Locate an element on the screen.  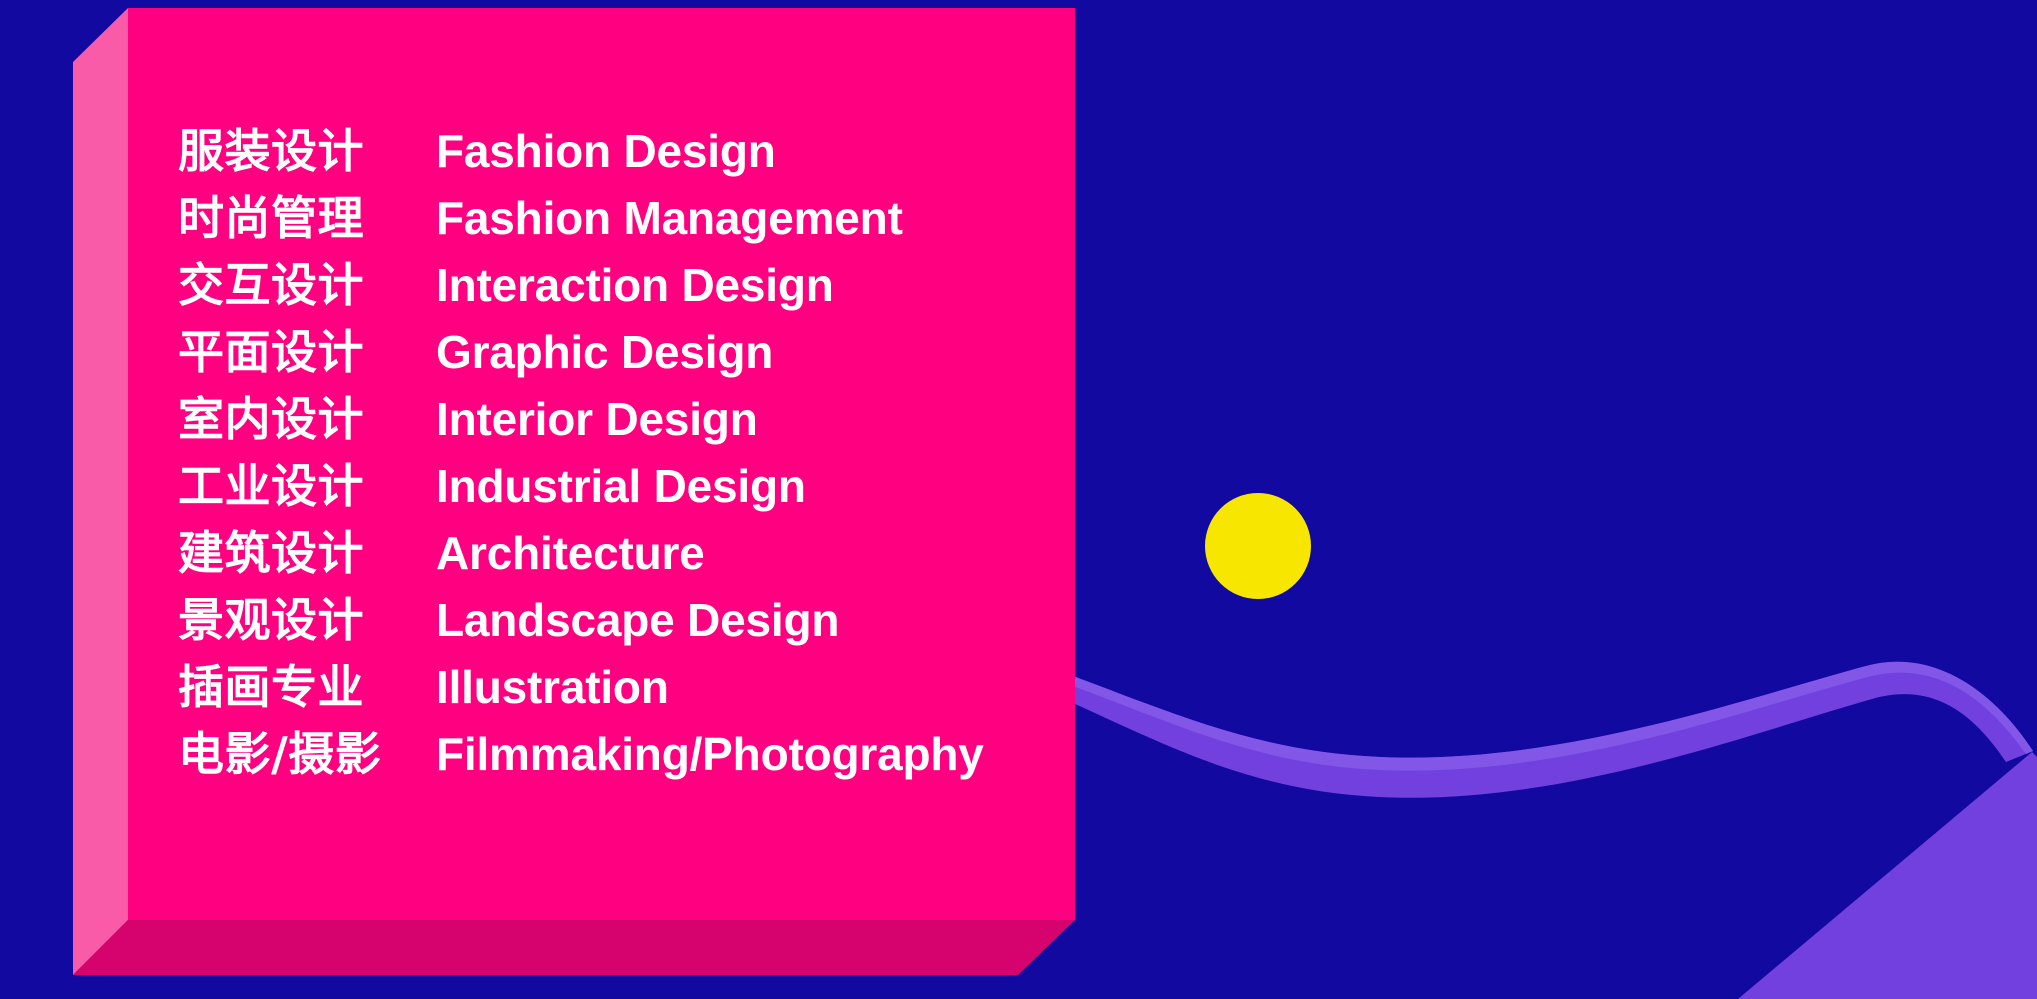
major-name-en: Filmmaking/Photography is located at coordinates (710, 754).